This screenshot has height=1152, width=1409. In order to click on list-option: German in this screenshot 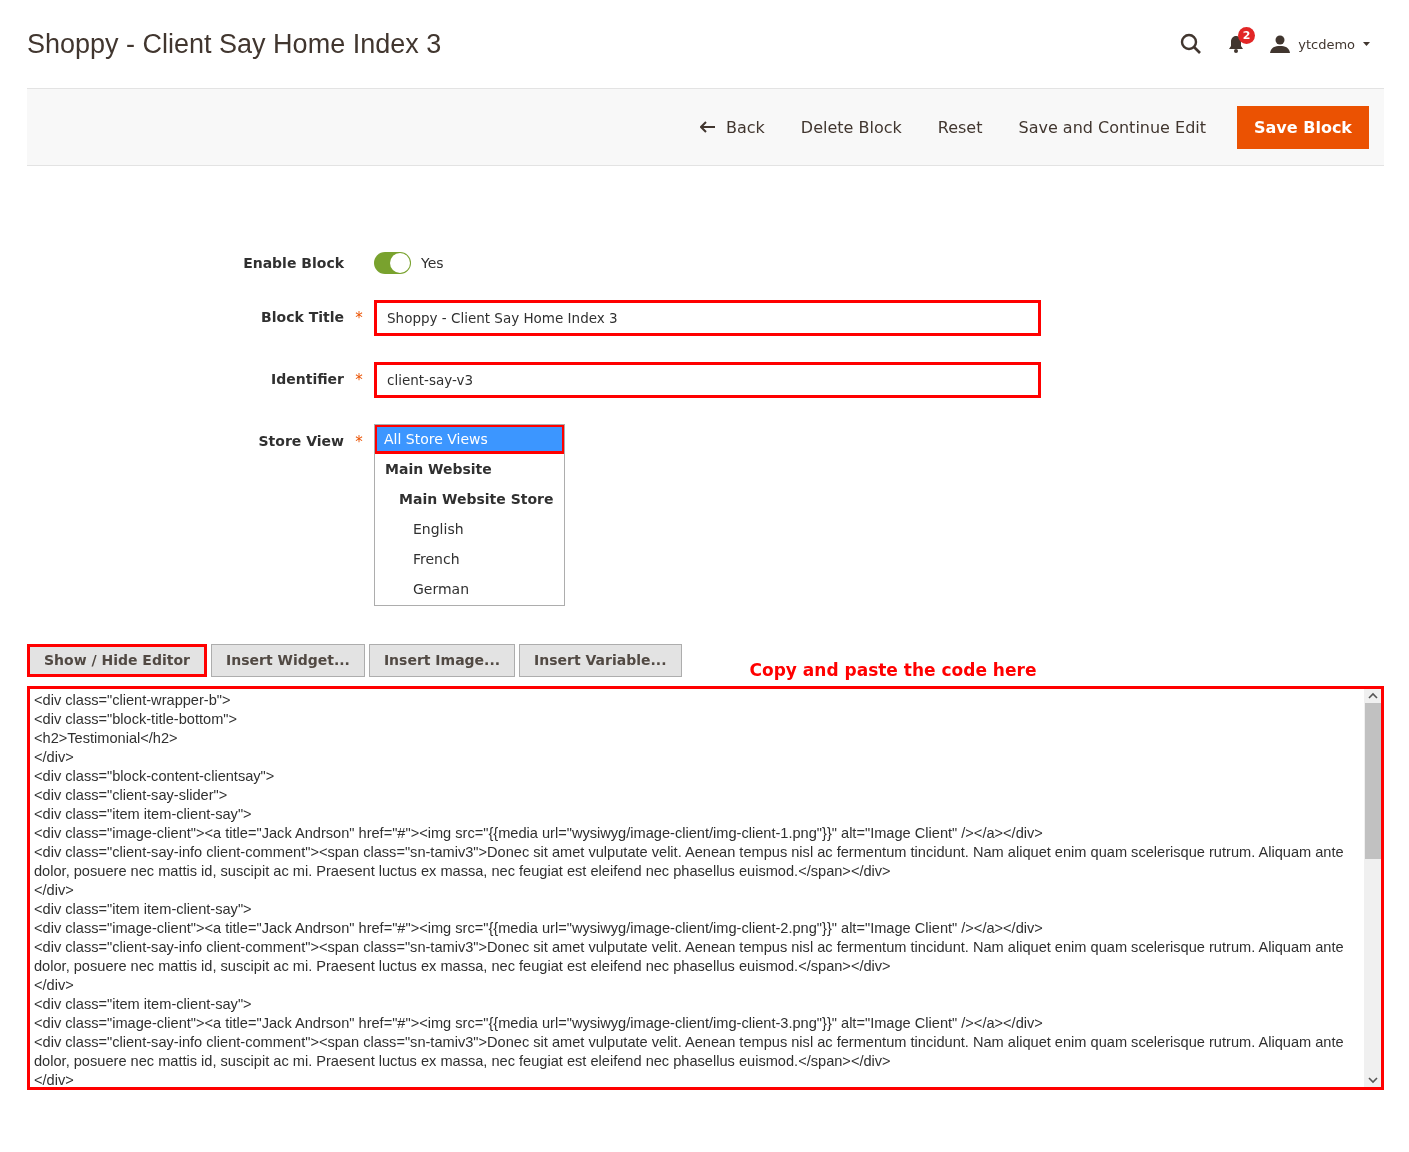, I will do `click(469, 589)`.